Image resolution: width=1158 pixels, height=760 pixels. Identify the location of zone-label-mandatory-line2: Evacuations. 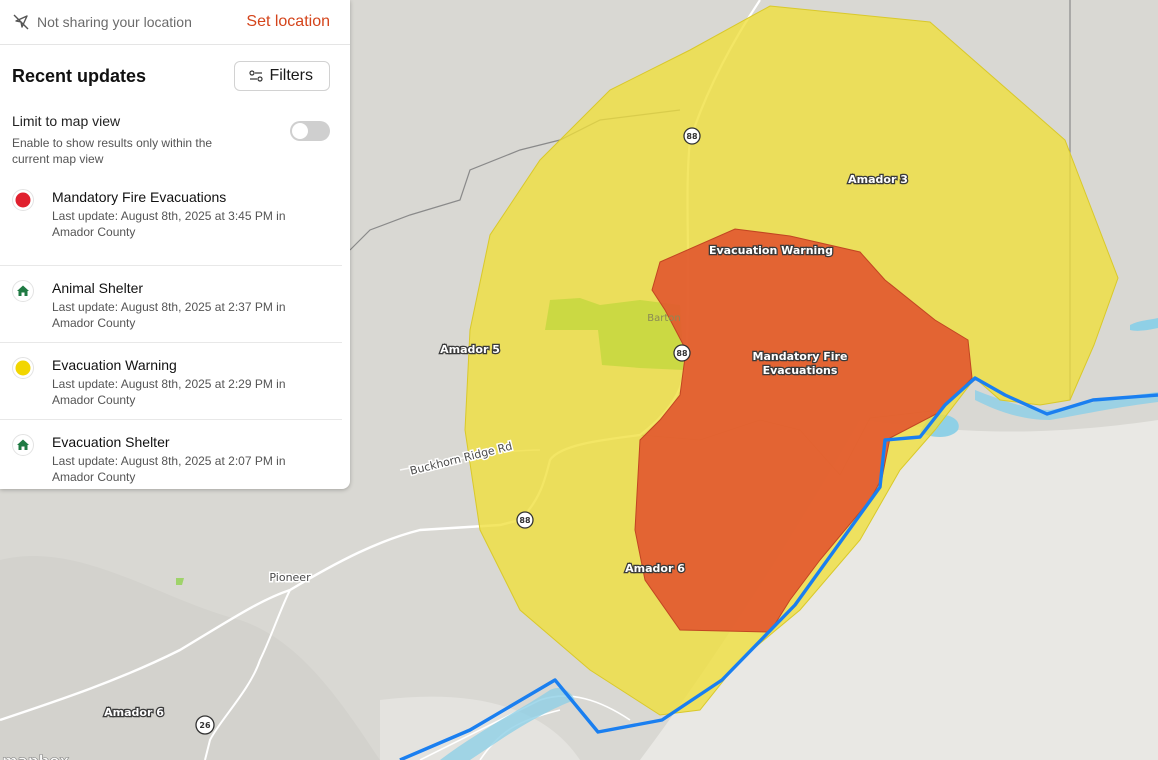
(800, 370).